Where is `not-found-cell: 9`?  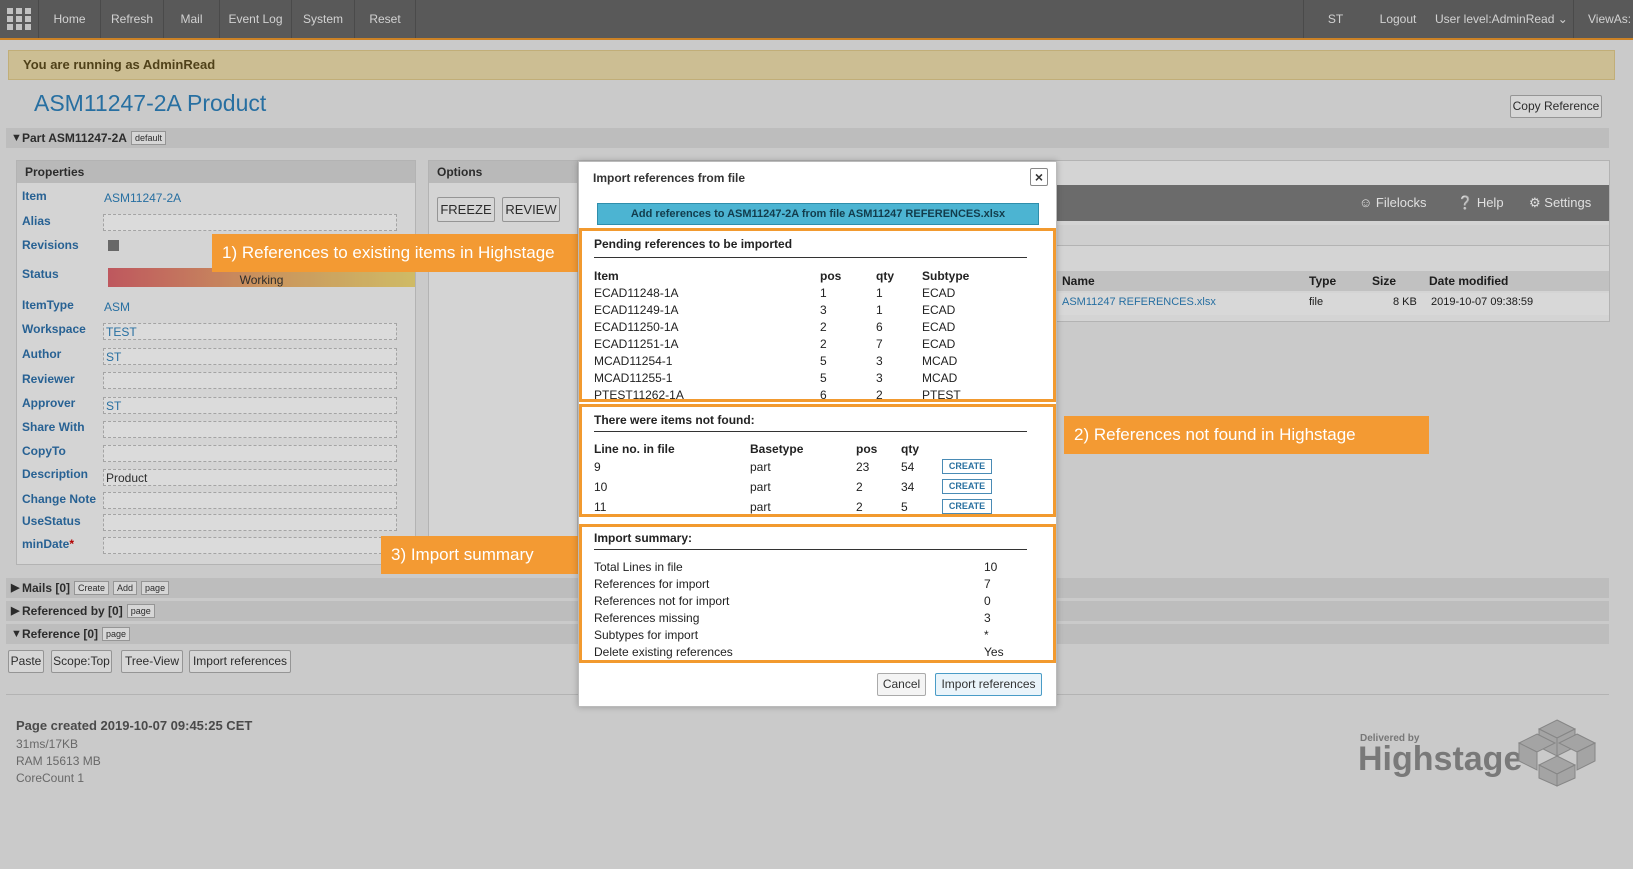
not-found-cell: 9 is located at coordinates (597, 467).